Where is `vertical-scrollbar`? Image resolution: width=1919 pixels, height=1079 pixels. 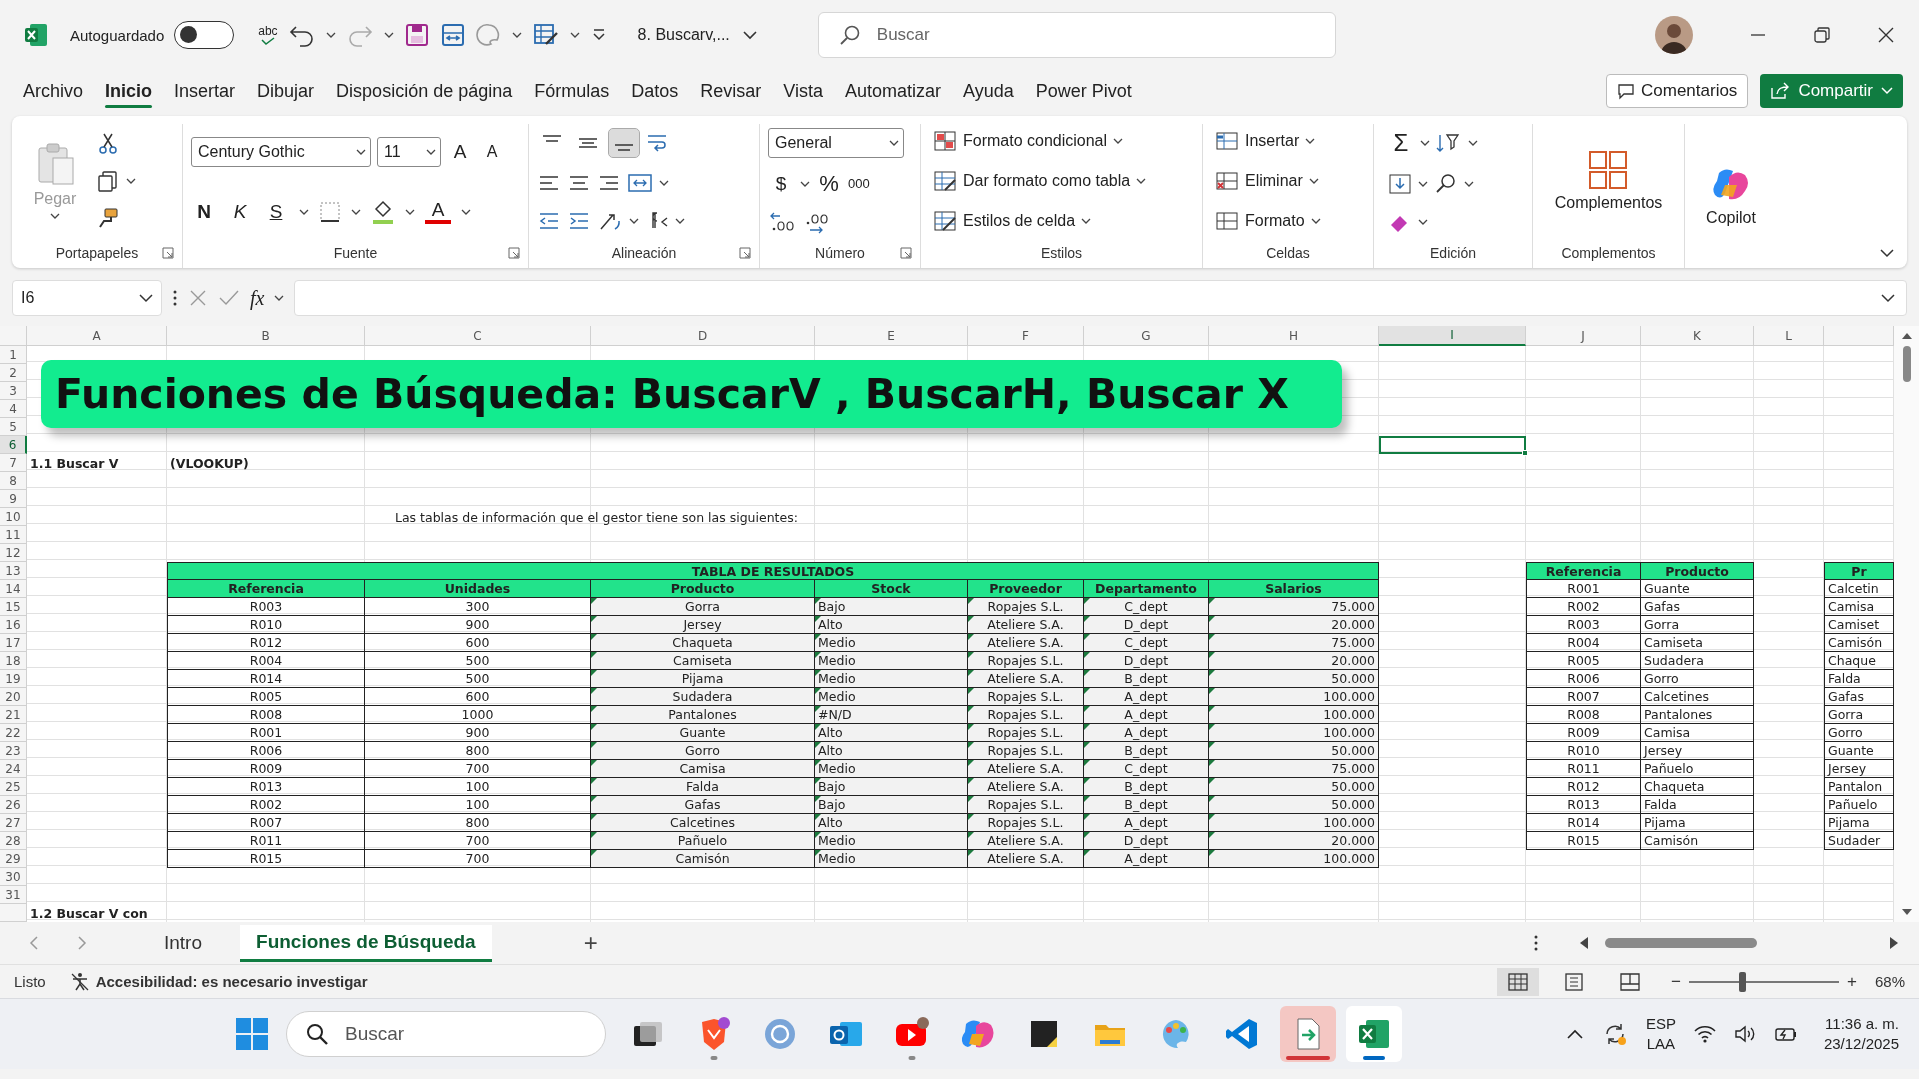
vertical-scrollbar is located at coordinates (1906, 624).